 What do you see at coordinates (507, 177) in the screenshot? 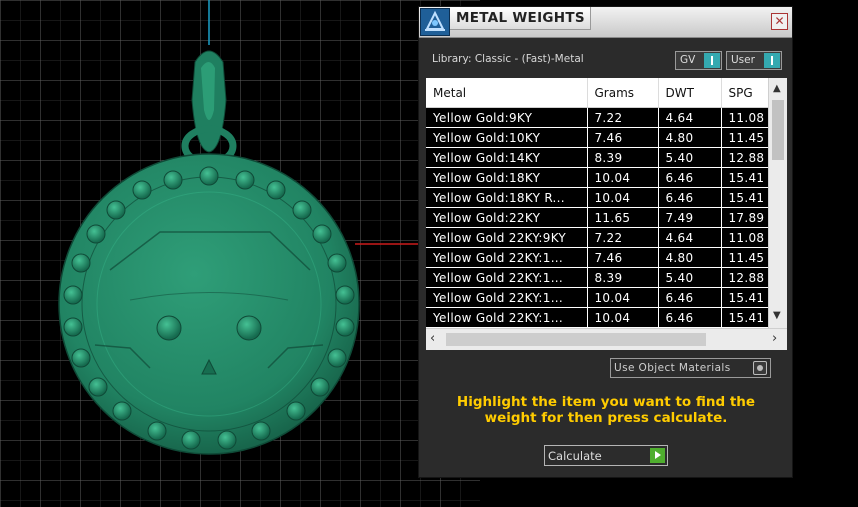
I see `cell-metal: Yellow Gold:18KY` at bounding box center [507, 177].